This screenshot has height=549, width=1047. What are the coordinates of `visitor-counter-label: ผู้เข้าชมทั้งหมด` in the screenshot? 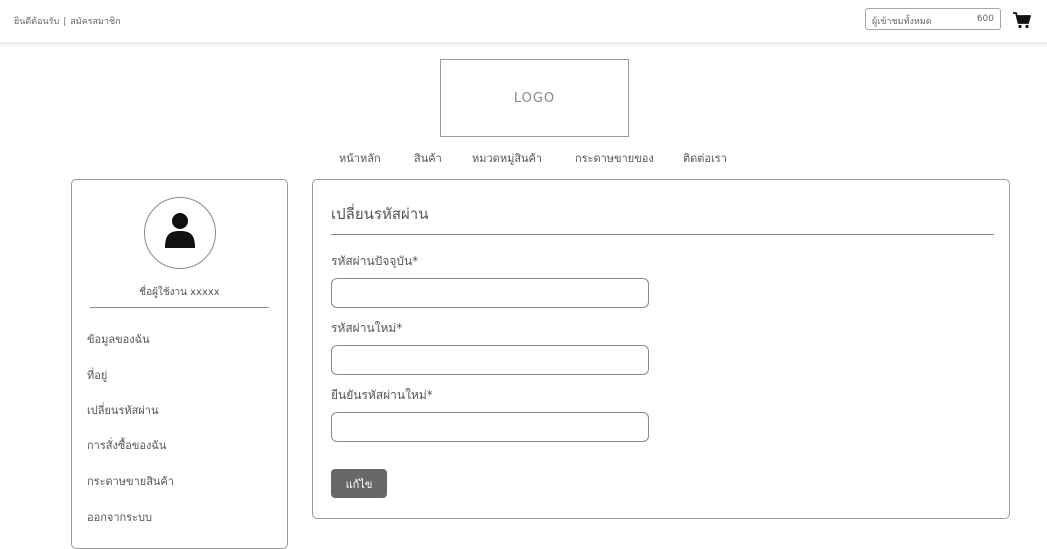 It's located at (902, 22).